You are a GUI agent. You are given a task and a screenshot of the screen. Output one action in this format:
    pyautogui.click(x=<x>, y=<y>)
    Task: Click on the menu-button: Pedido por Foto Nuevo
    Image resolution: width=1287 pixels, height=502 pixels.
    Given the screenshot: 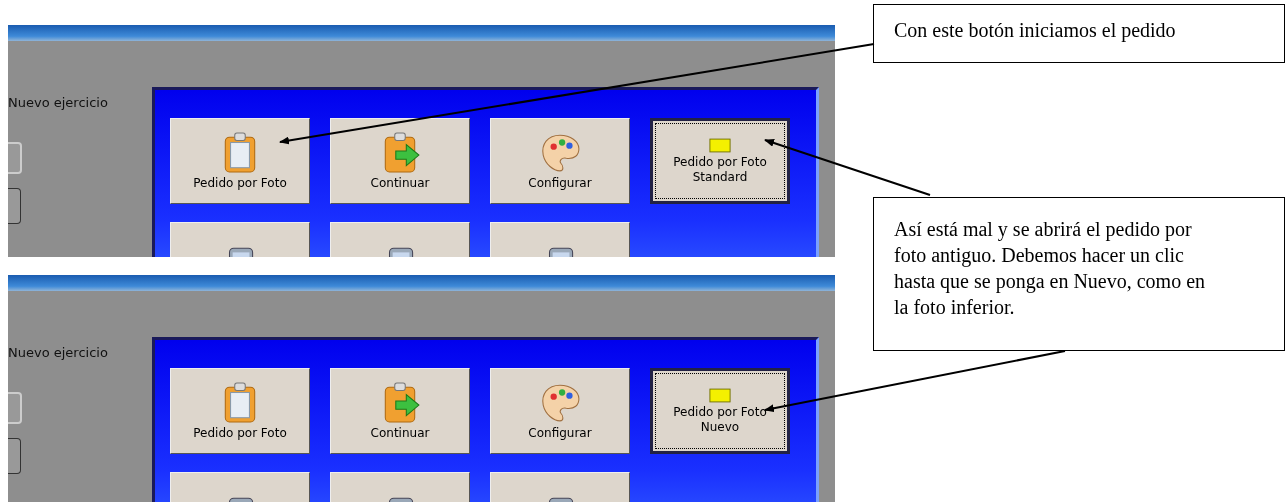 What is the action you would take?
    pyautogui.click(x=720, y=411)
    